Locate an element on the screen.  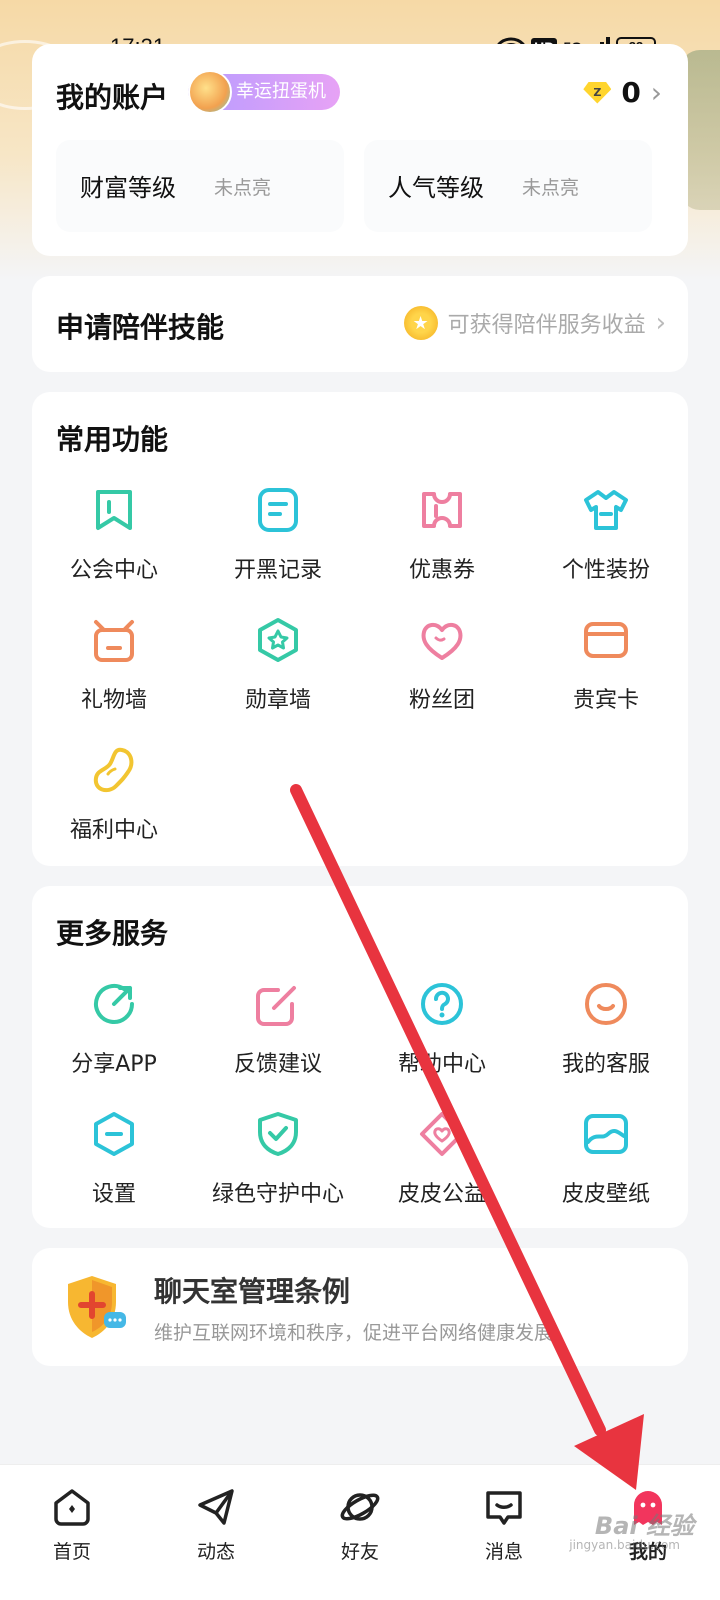
tab-feed: 动态 is located at coordinates (216, 1532).